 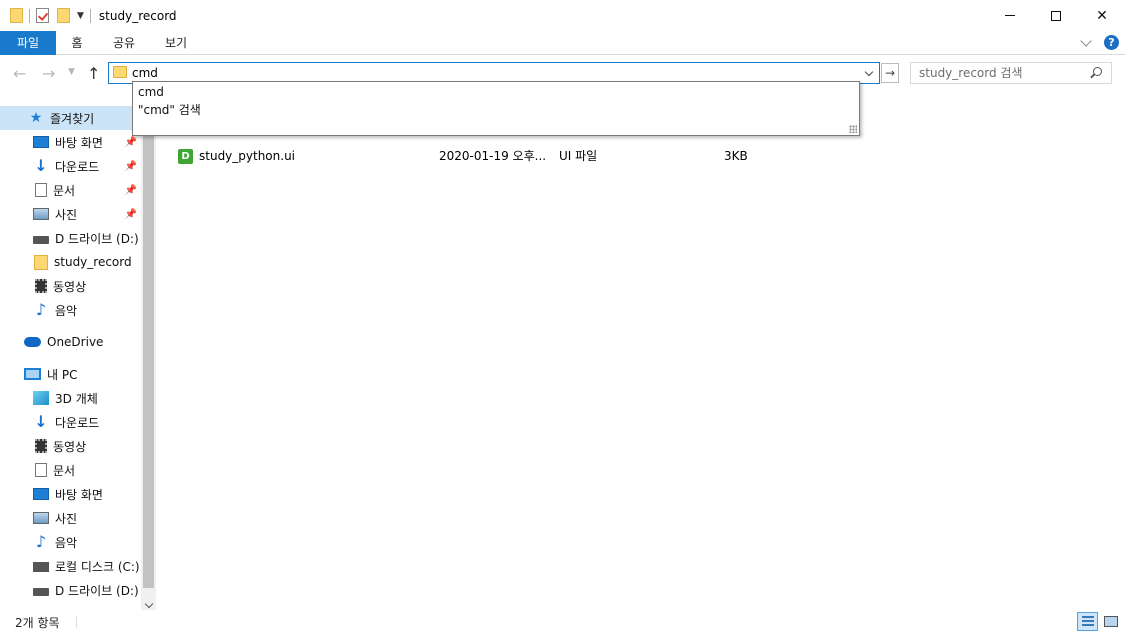 I want to click on search-icon, so click(x=1097, y=71).